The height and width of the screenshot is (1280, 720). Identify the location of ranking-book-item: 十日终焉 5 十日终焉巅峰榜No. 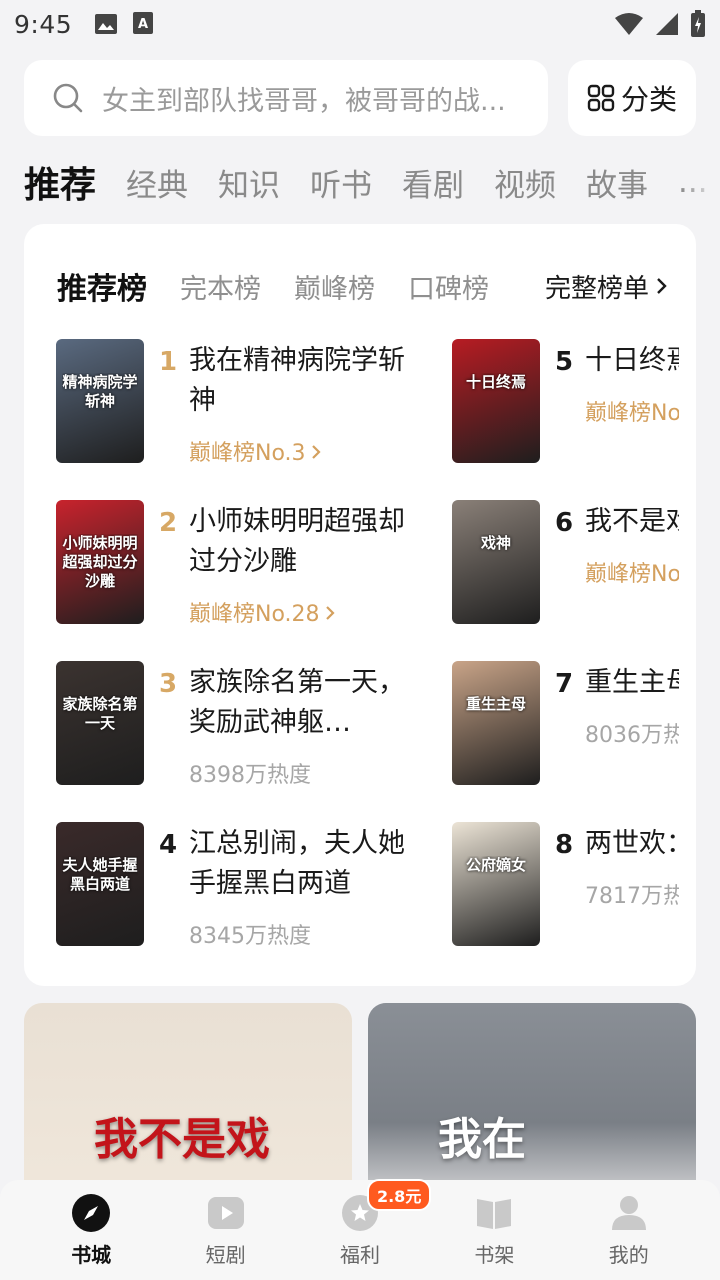
(566, 401).